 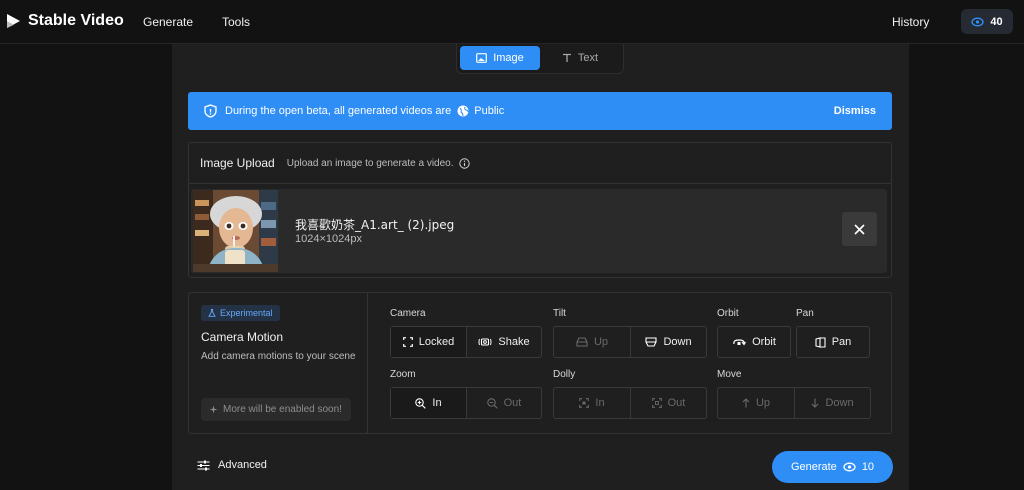 I want to click on tilt-label: Tilt, so click(x=559, y=313).